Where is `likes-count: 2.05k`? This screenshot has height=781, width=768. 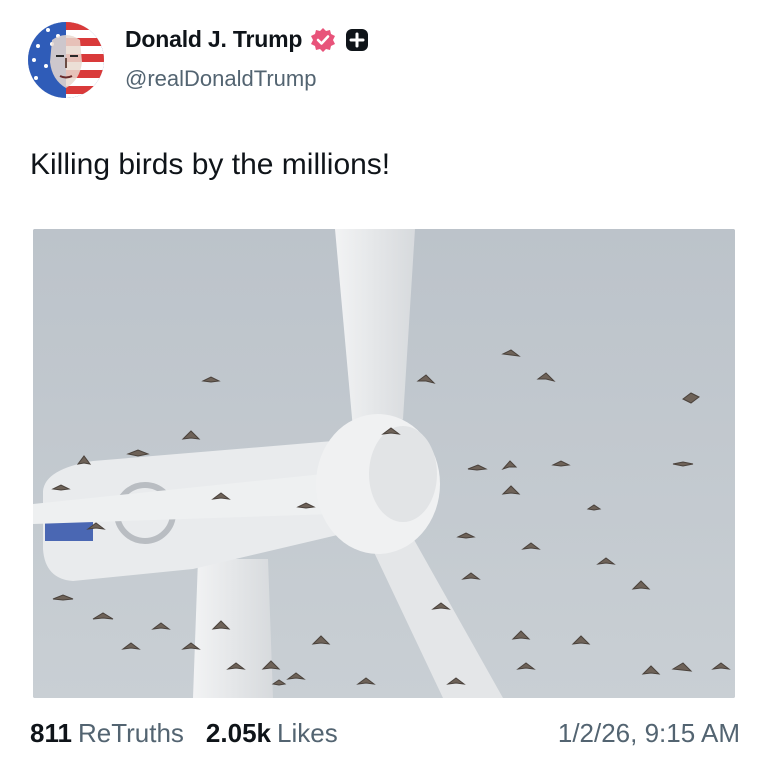
likes-count: 2.05k is located at coordinates (238, 733).